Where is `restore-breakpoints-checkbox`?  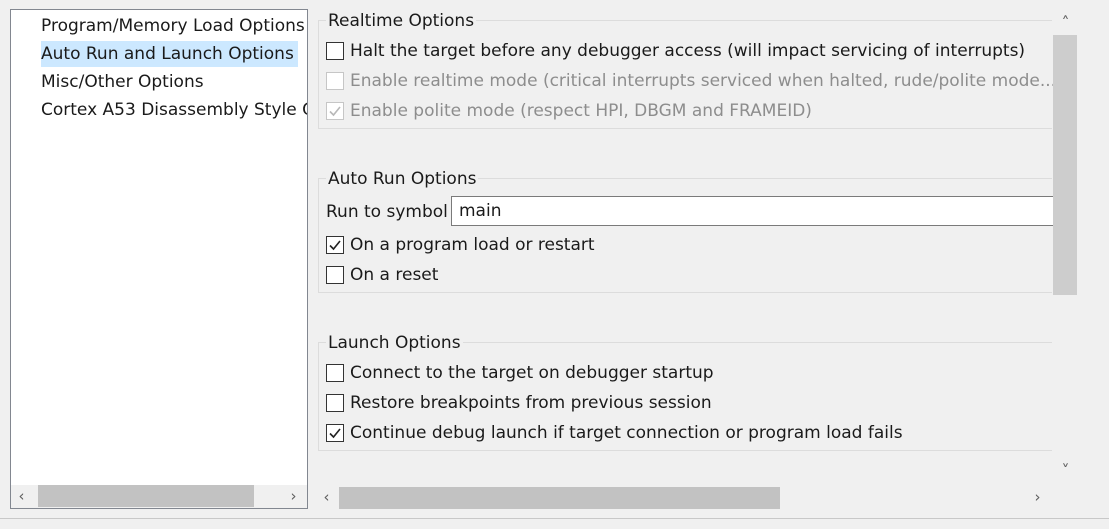
restore-breakpoints-checkbox is located at coordinates (335, 403).